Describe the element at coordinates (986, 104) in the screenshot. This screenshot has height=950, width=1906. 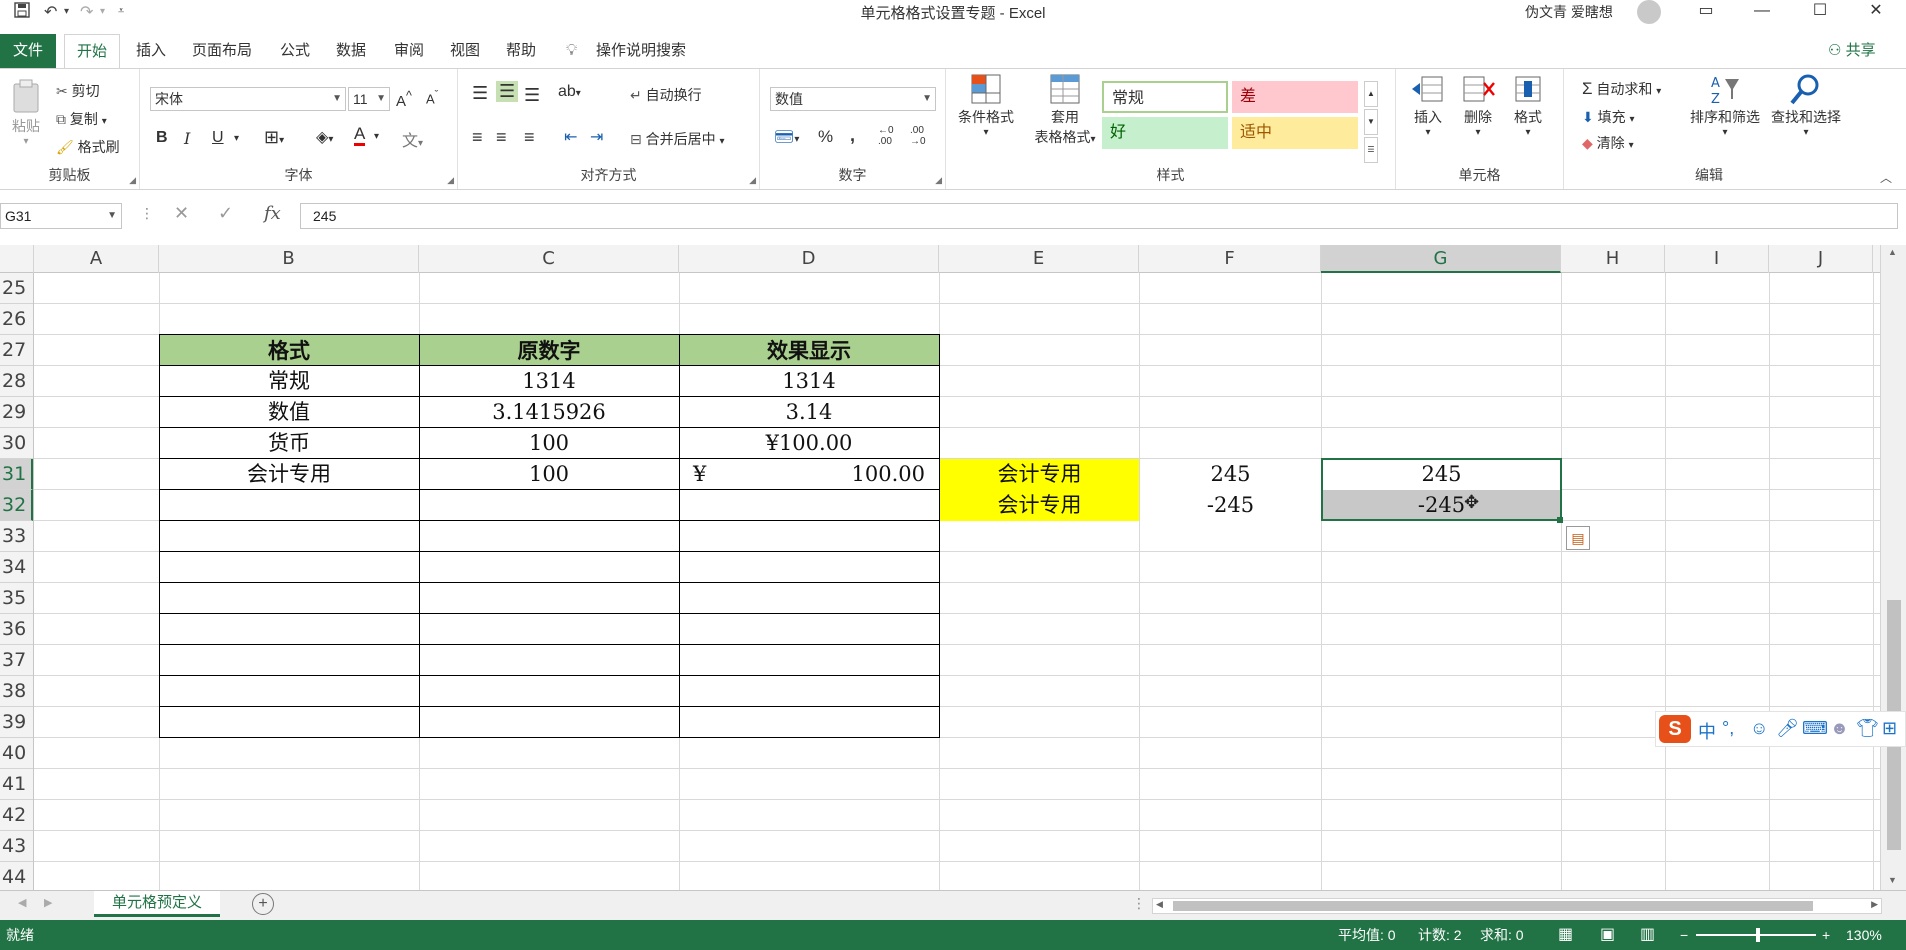
I see `conditional-format-button: 条件格式 ▾` at that location.